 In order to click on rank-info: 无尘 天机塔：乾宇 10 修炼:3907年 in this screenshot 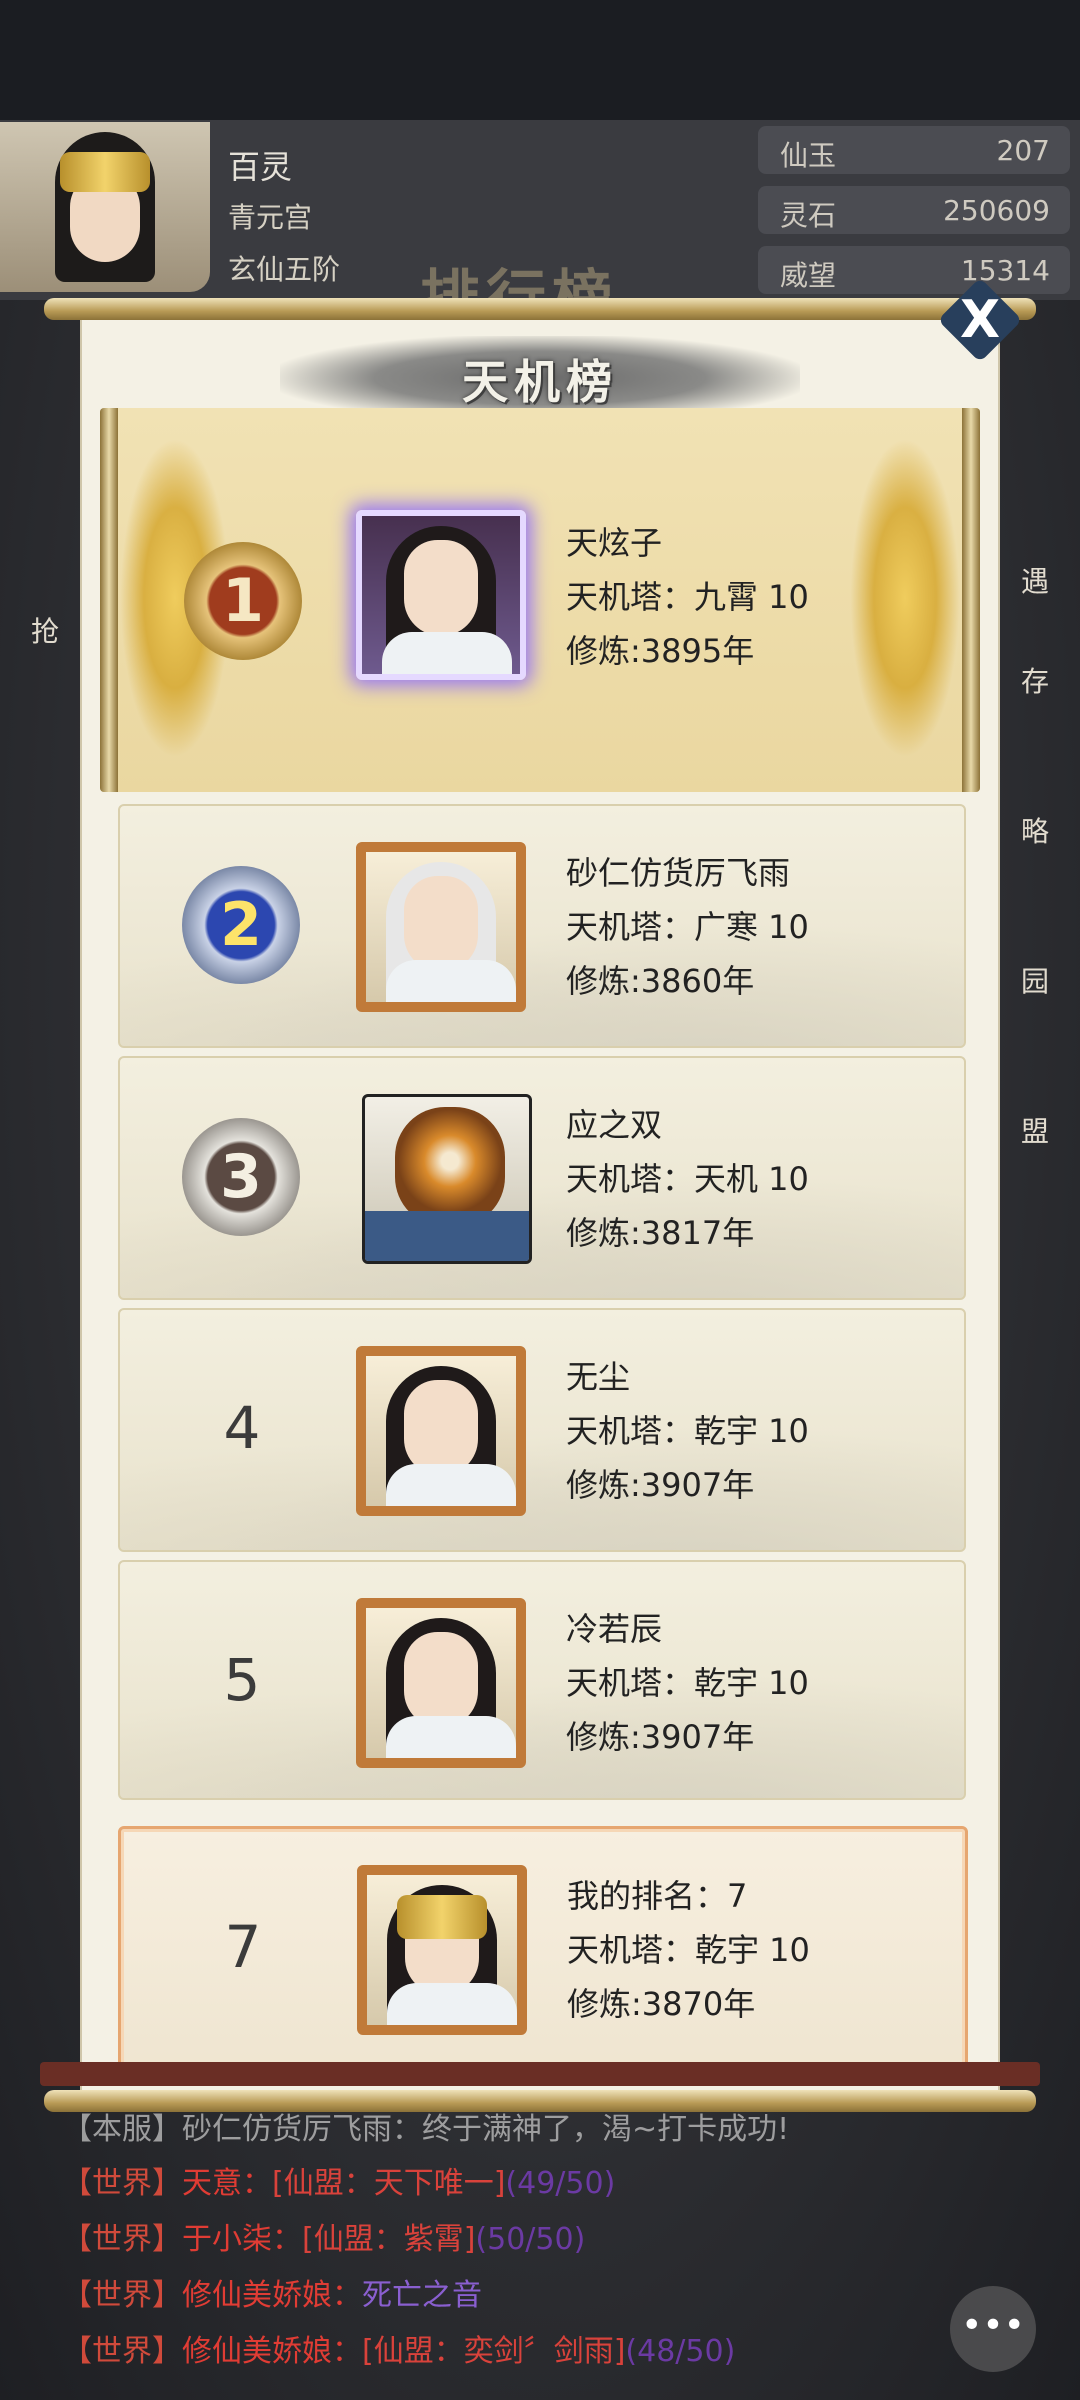, I will do `click(687, 1431)`.